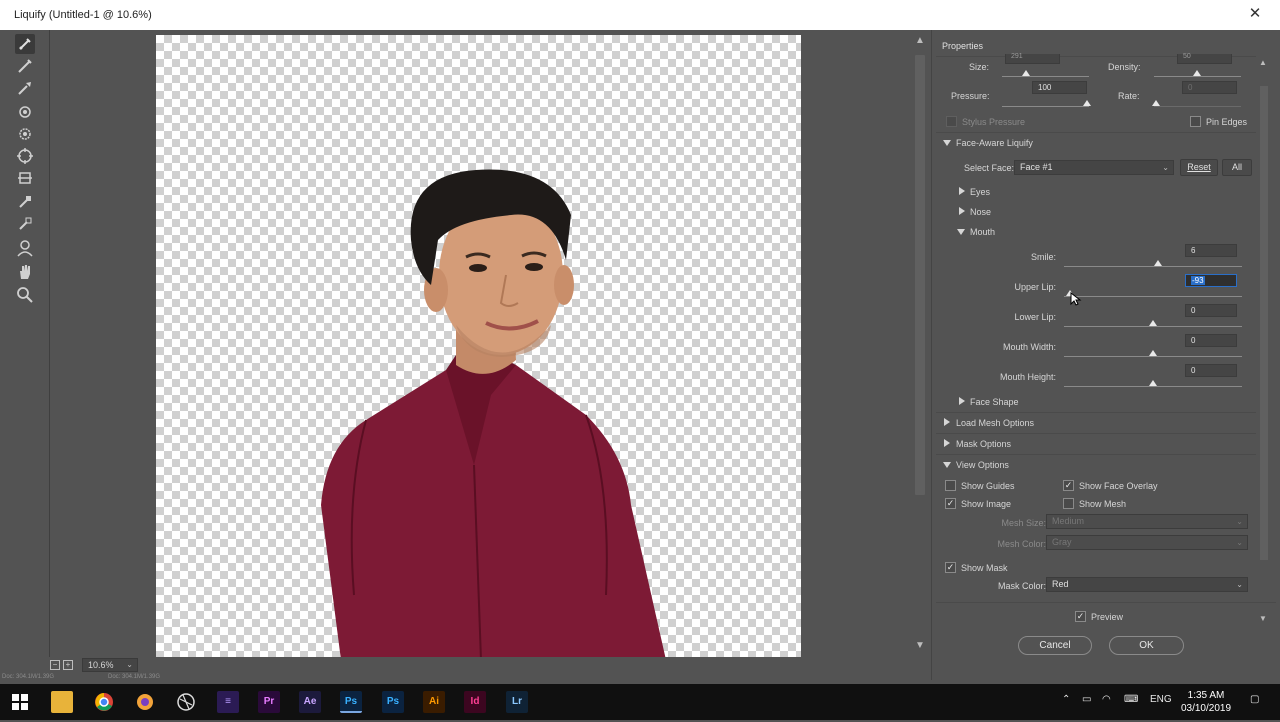 The height and width of the screenshot is (722, 1280). I want to click on stylus-pressure-checkbox, so click(951, 121).